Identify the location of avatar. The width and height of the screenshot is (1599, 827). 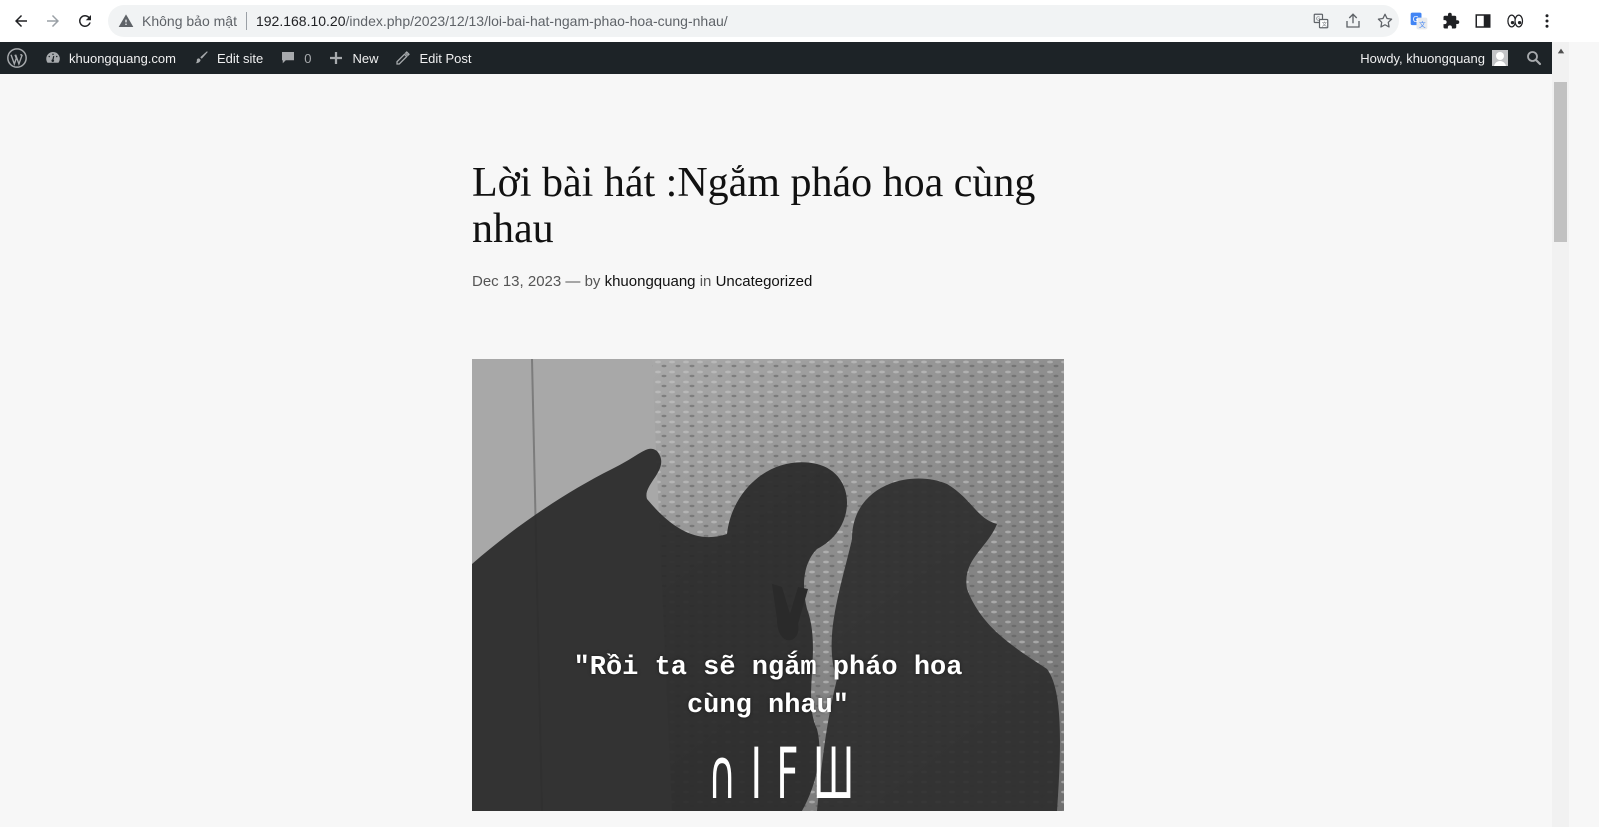
(1500, 58).